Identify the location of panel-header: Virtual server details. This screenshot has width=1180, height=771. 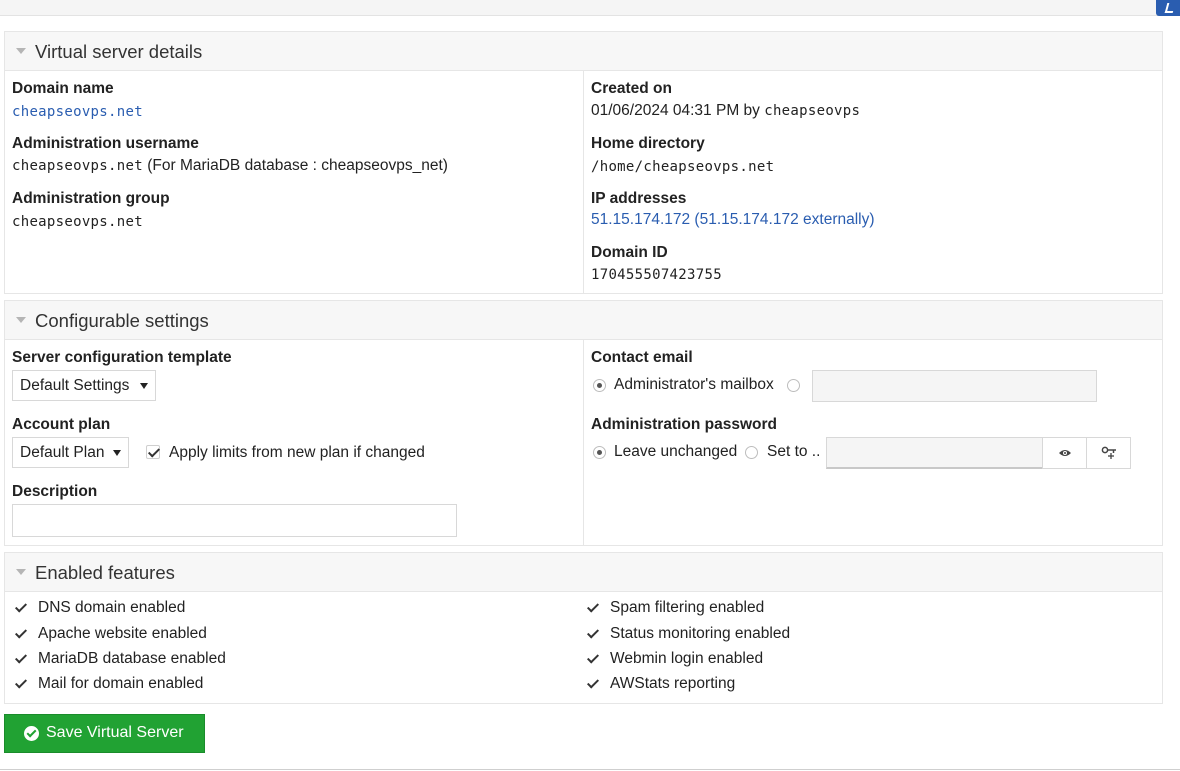
(583, 51).